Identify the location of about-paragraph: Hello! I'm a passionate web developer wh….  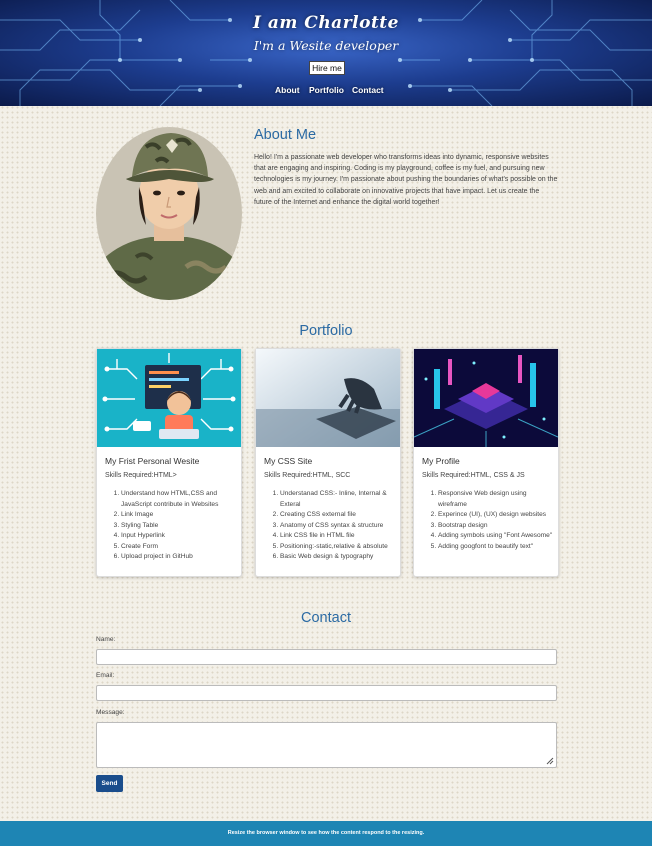
(406, 180).